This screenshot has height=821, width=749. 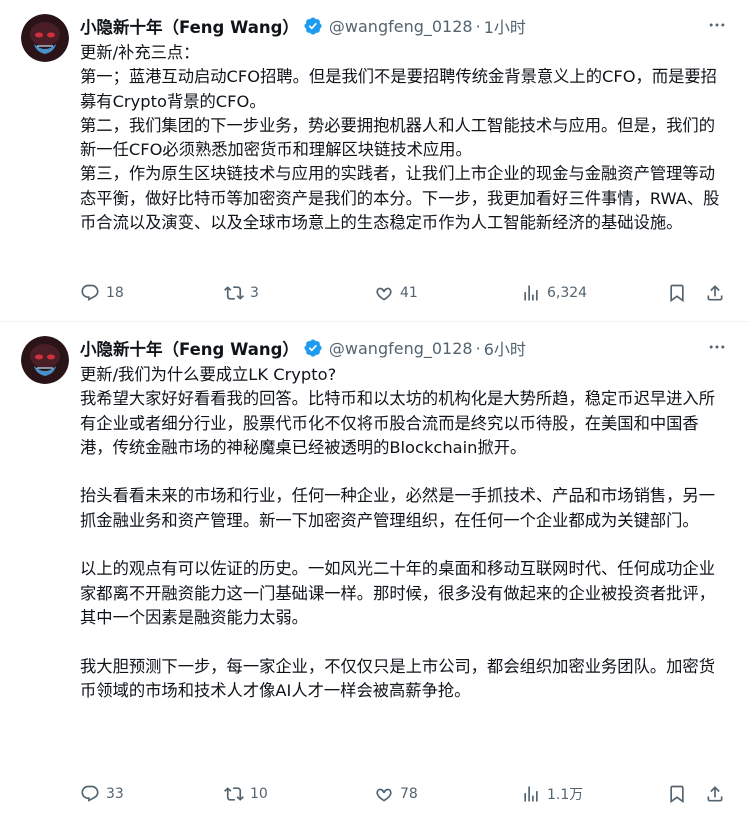 I want to click on action-bar: 33 10 78 1.1万, so click(x=404, y=794).